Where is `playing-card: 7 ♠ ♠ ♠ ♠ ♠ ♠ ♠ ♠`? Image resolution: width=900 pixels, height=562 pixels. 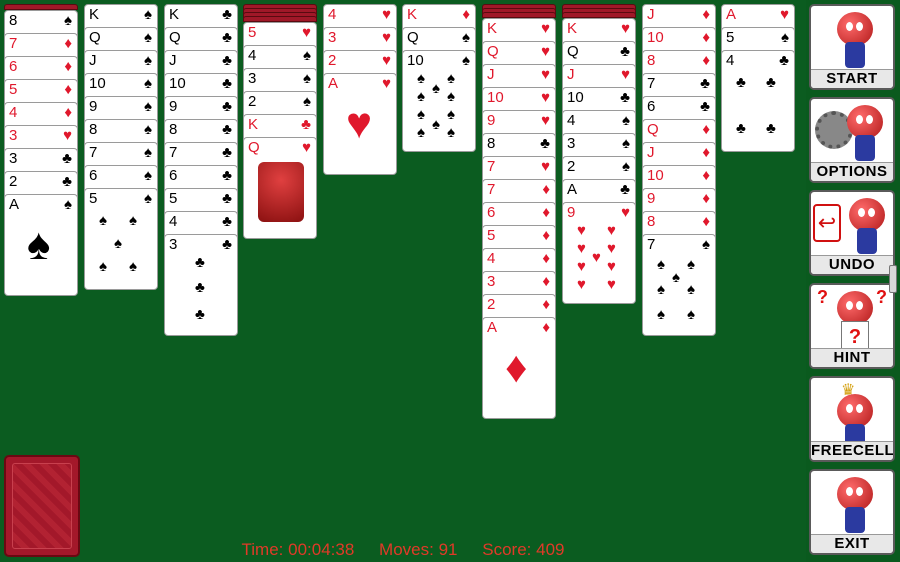
playing-card: 7 ♠ ♠ ♠ ♠ ♠ ♠ ♠ ♠ is located at coordinates (679, 285).